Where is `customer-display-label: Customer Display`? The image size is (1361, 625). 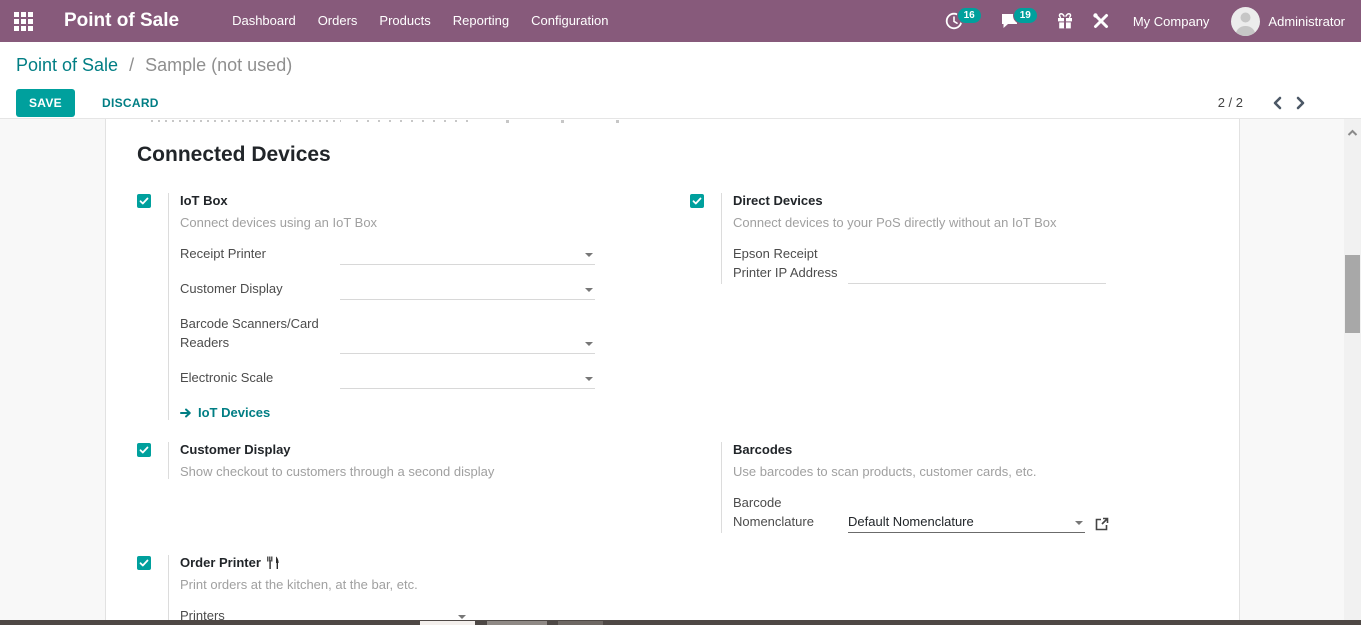
customer-display-label: Customer Display is located at coordinates (231, 288).